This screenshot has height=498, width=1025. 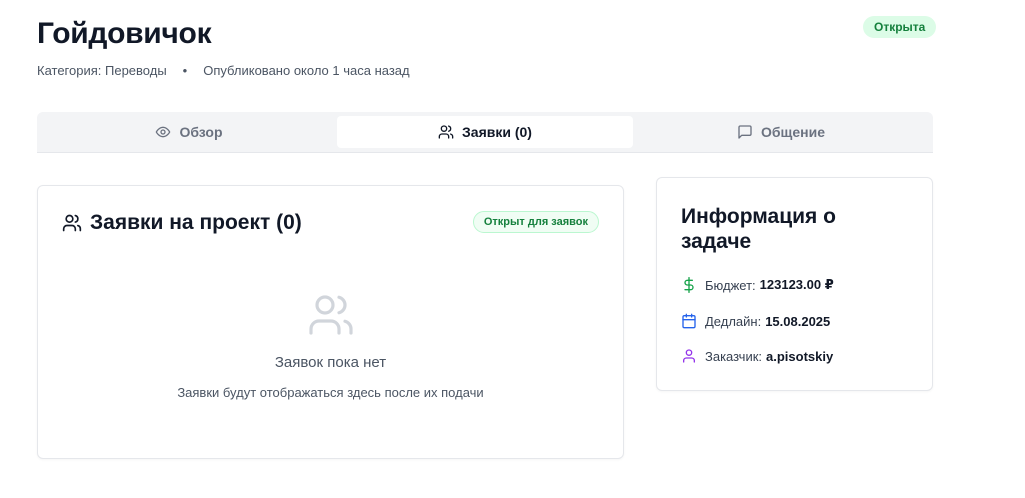 What do you see at coordinates (163, 132) in the screenshot?
I see `eye-icon` at bounding box center [163, 132].